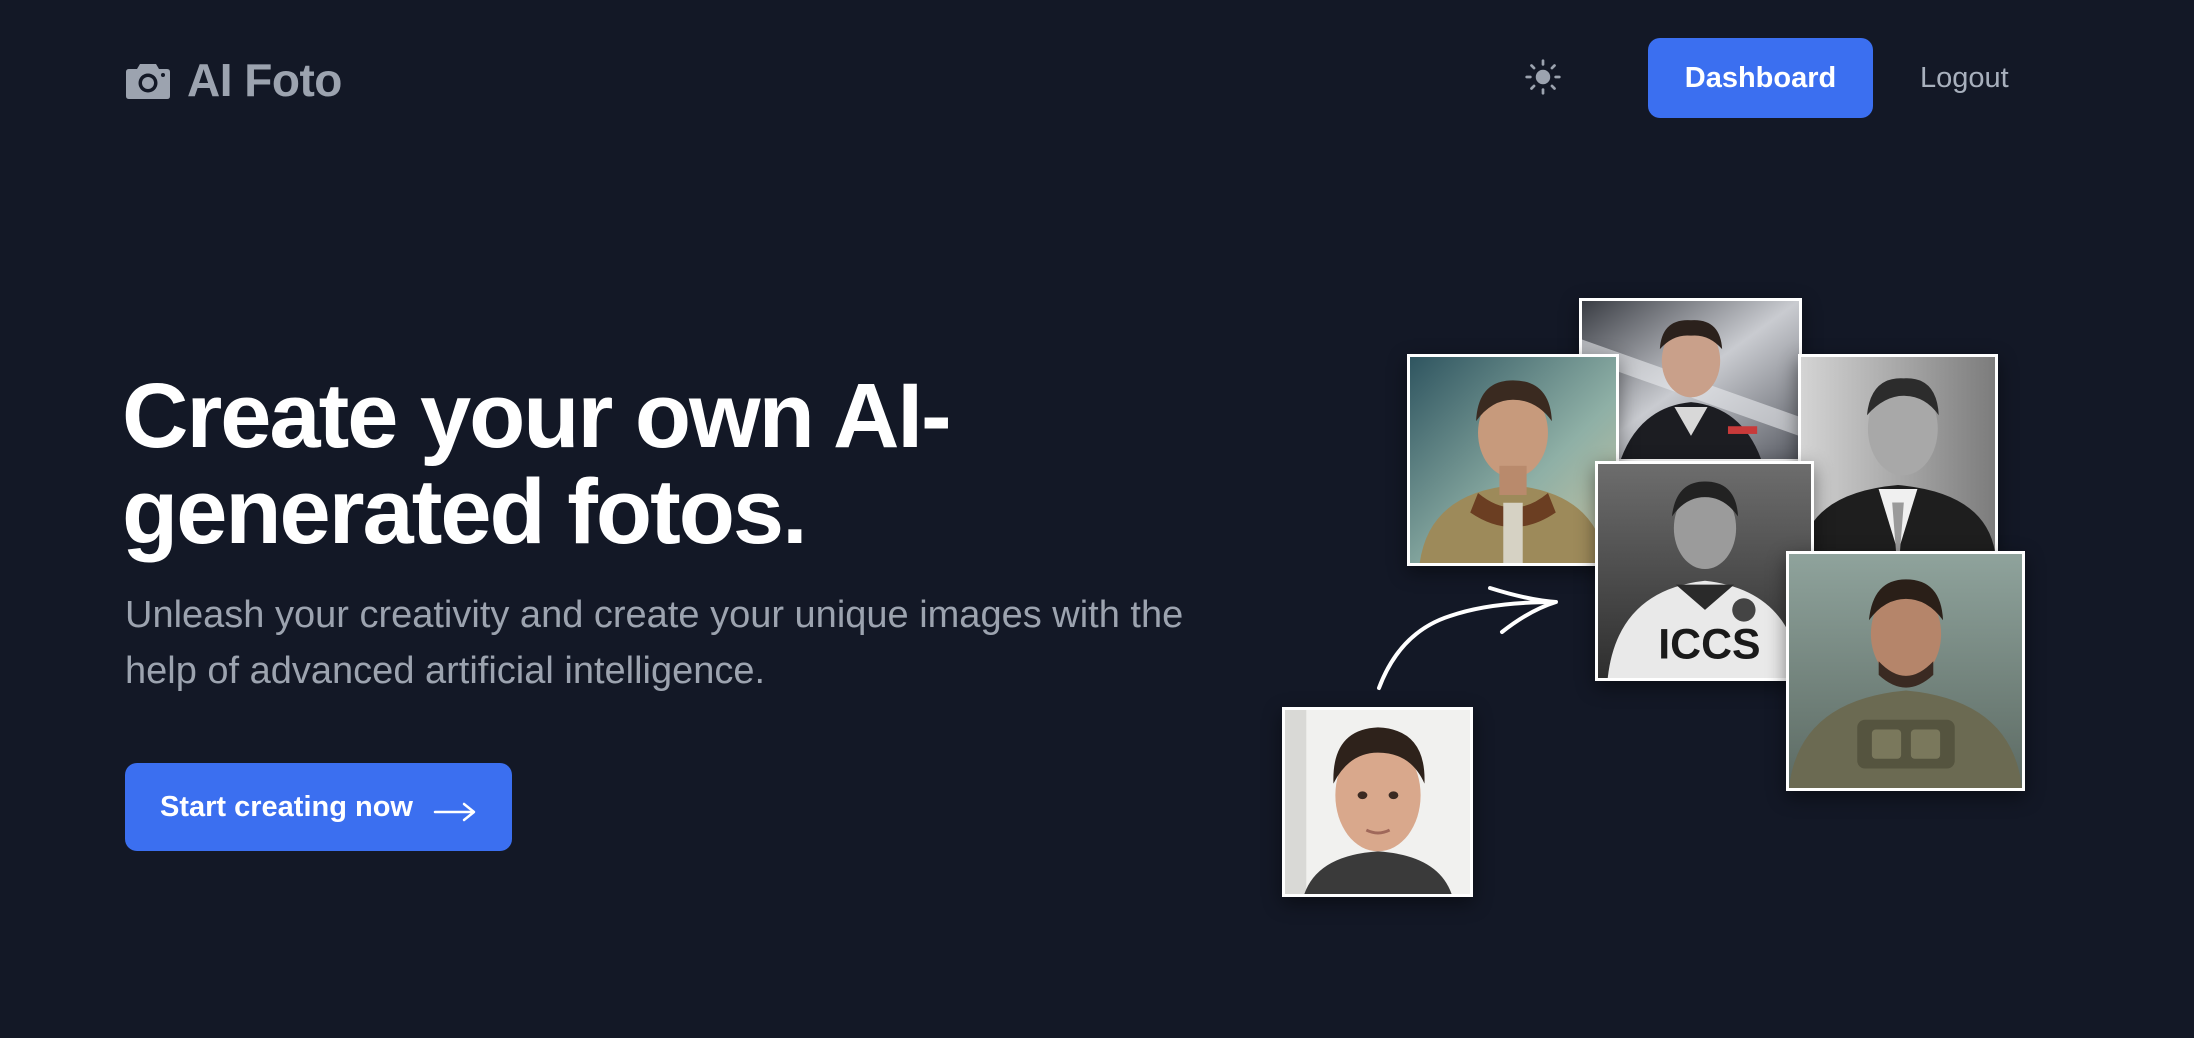  What do you see at coordinates (537, 464) in the screenshot?
I see `hero-title: Create your own AI-generated fotos.` at bounding box center [537, 464].